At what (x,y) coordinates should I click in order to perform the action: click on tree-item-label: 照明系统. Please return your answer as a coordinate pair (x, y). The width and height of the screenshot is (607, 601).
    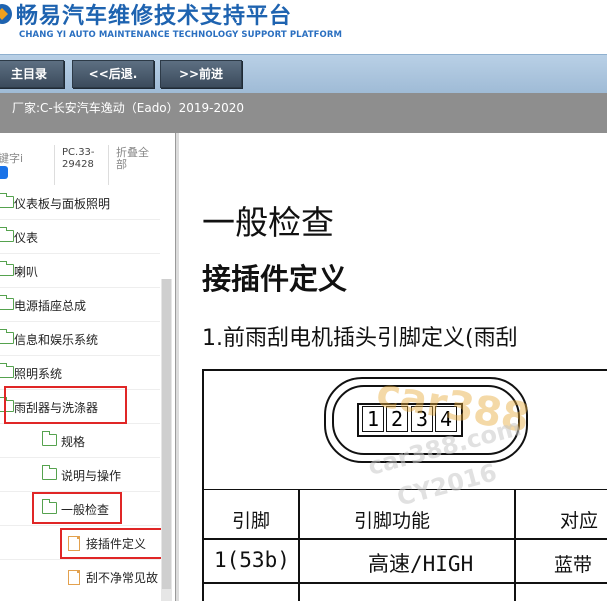
    Looking at the image, I should click on (38, 374).